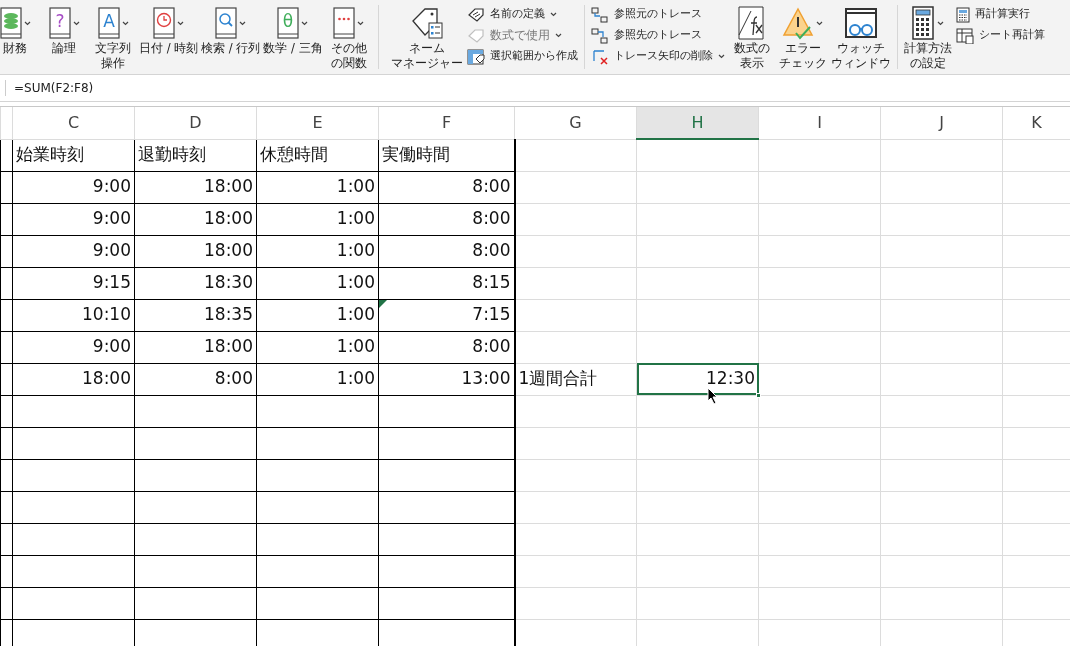  Describe the element at coordinates (73, 123) in the screenshot. I see `column-header: C` at that location.